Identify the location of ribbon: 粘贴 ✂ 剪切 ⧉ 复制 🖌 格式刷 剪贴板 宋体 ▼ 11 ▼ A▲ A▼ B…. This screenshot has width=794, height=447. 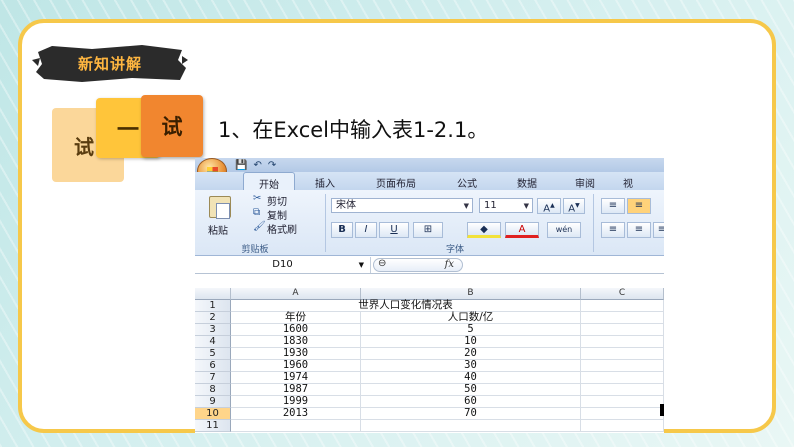
(429, 223).